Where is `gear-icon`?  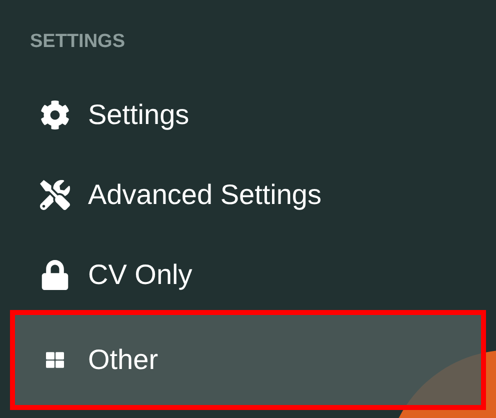
gear-icon is located at coordinates (55, 115).